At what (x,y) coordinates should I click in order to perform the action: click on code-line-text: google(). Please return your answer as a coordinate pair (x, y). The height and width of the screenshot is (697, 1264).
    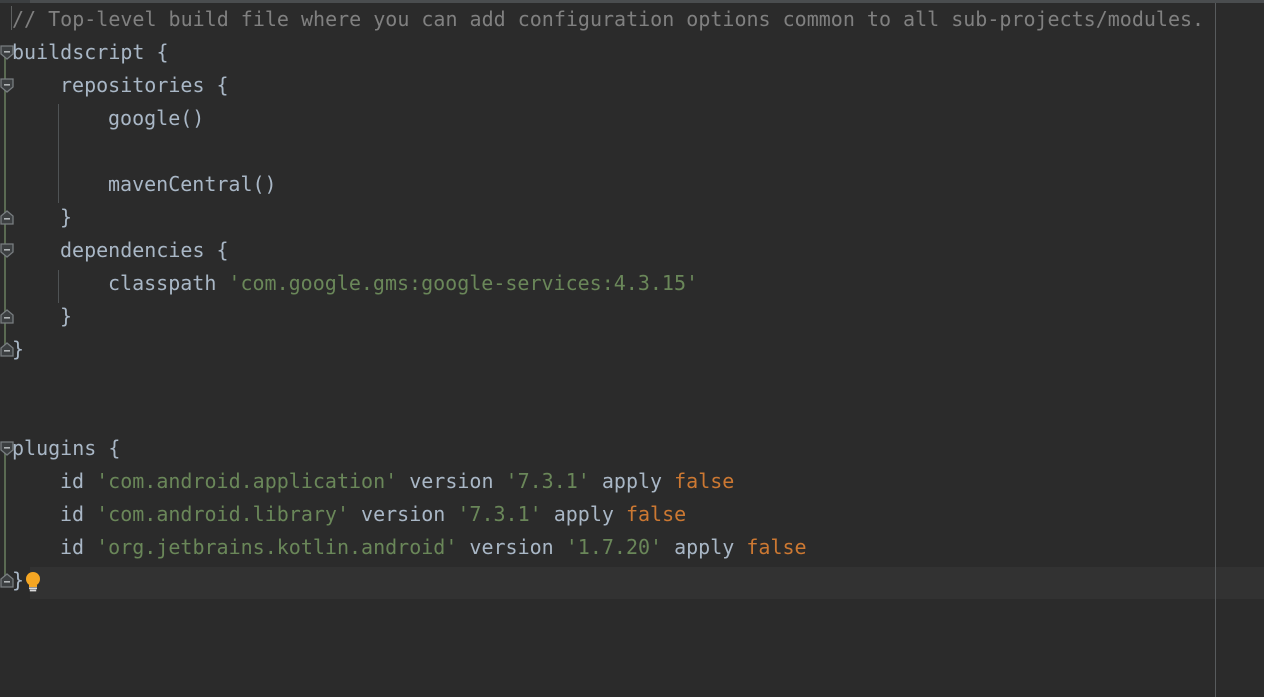
    Looking at the image, I should click on (156, 118).